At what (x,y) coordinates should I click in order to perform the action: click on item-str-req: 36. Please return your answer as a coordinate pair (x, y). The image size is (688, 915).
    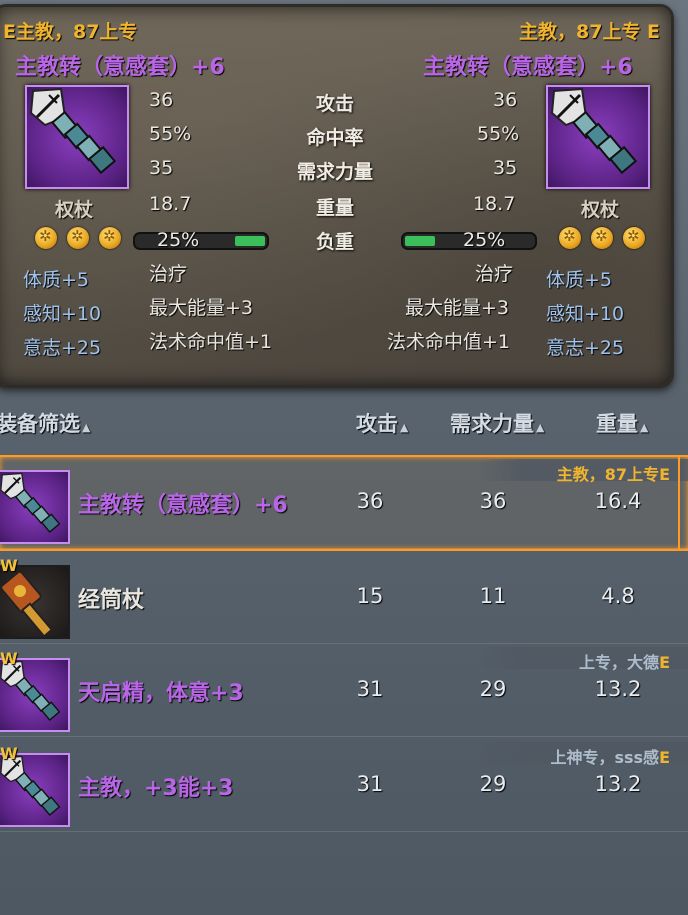
    Looking at the image, I should click on (493, 501).